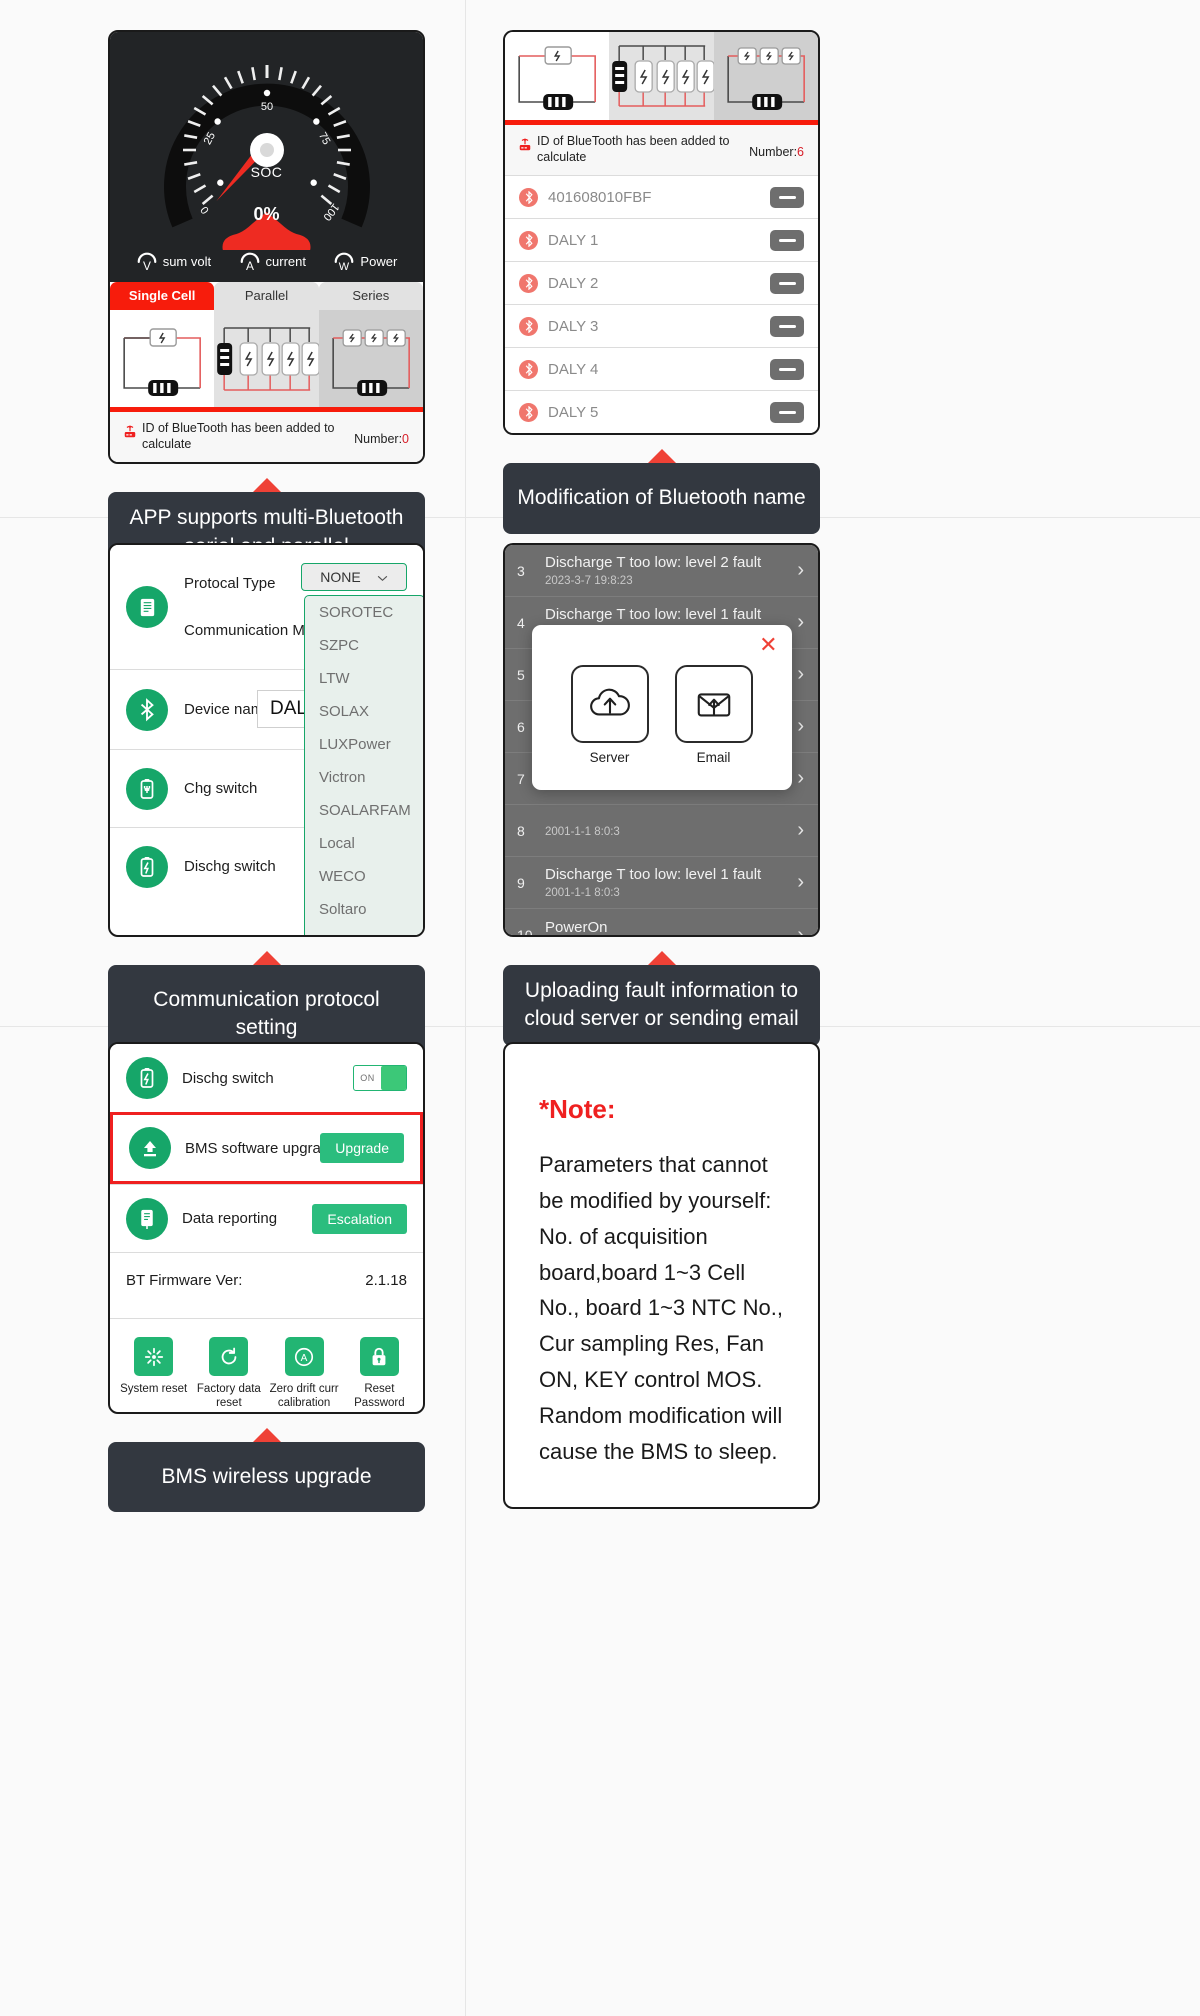 This screenshot has width=1200, height=2016. I want to click on upload-option-label: Server, so click(609, 757).